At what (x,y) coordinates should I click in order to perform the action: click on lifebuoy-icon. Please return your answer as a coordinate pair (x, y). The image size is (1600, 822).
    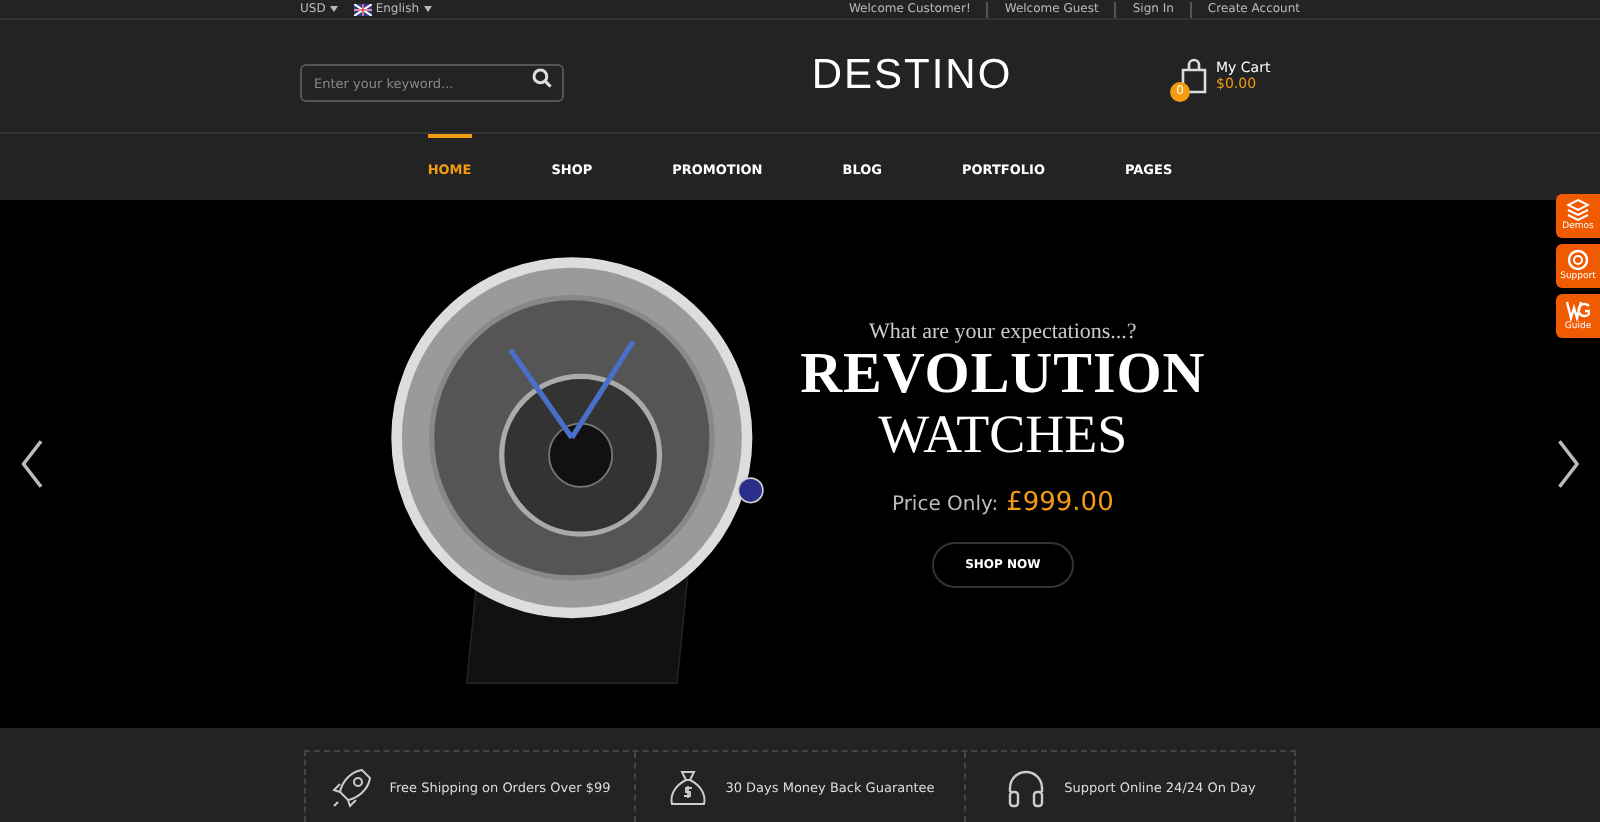
    Looking at the image, I should click on (1578, 260).